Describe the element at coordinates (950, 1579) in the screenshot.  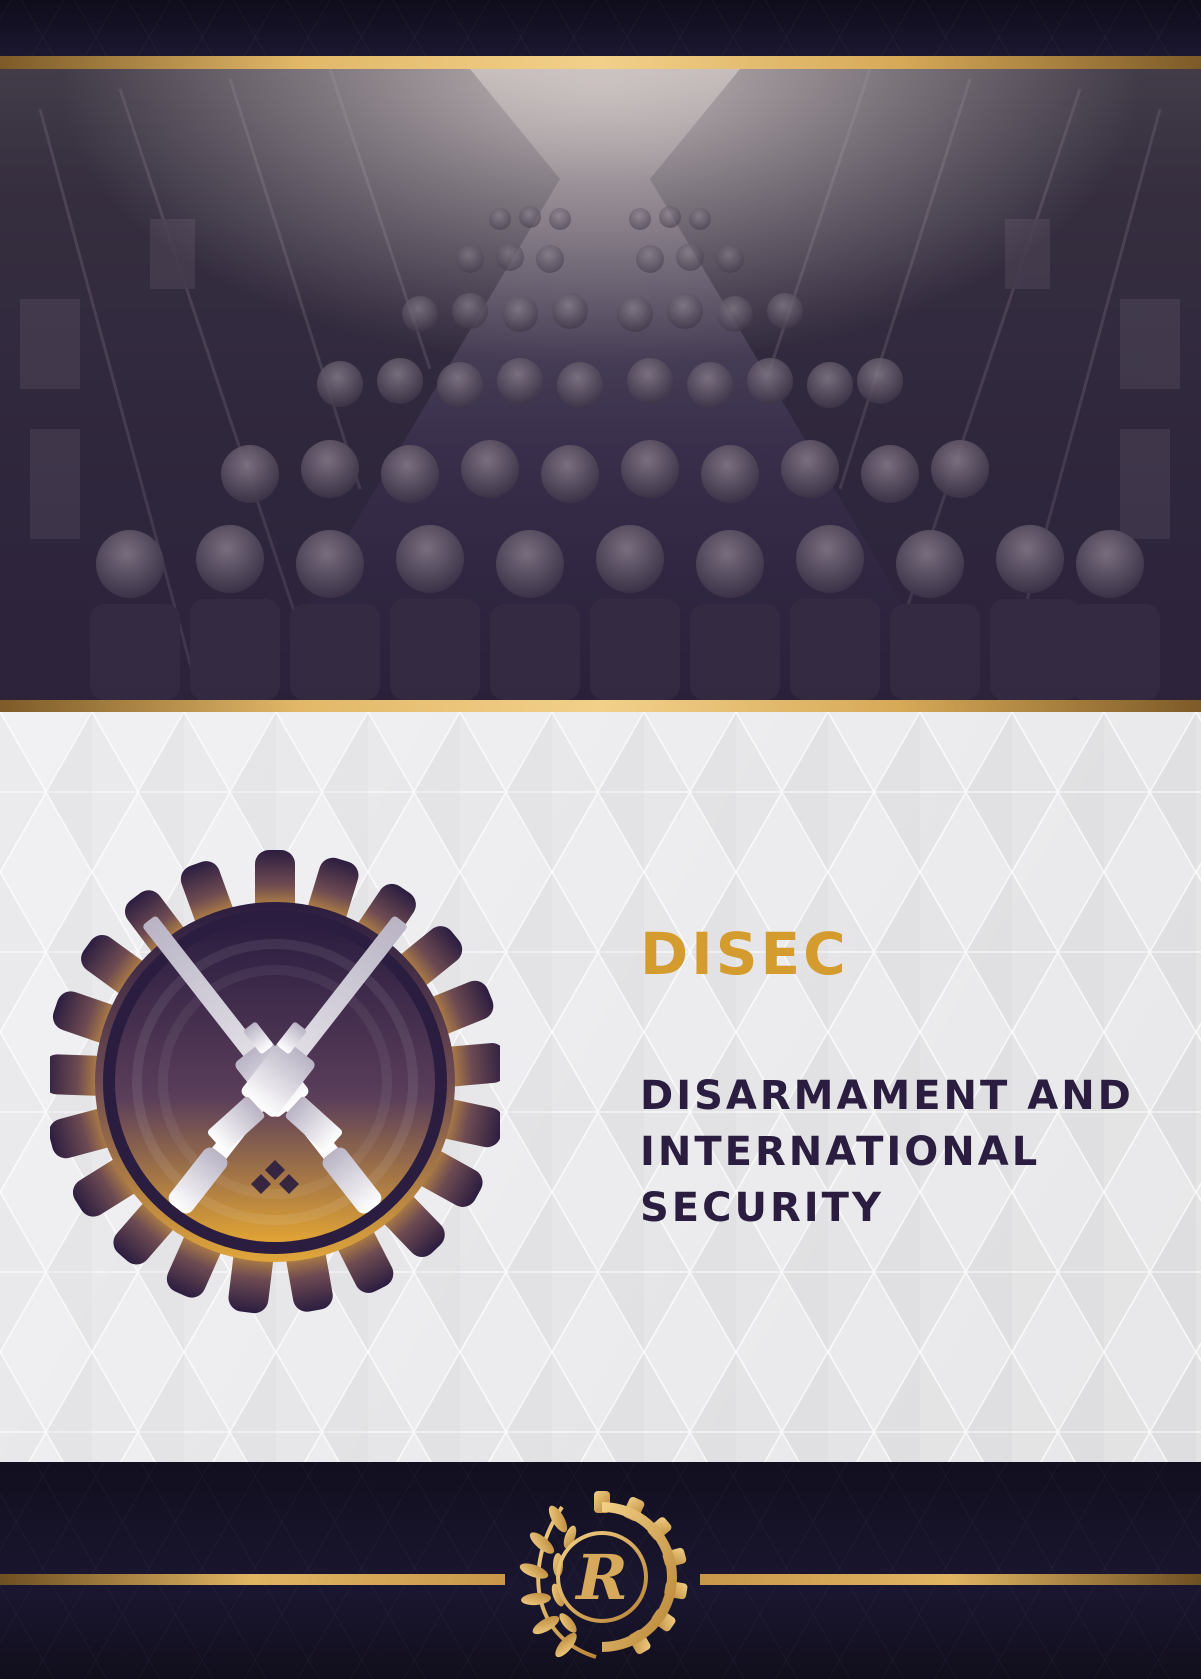
I see `footer-gold-rule-right` at that location.